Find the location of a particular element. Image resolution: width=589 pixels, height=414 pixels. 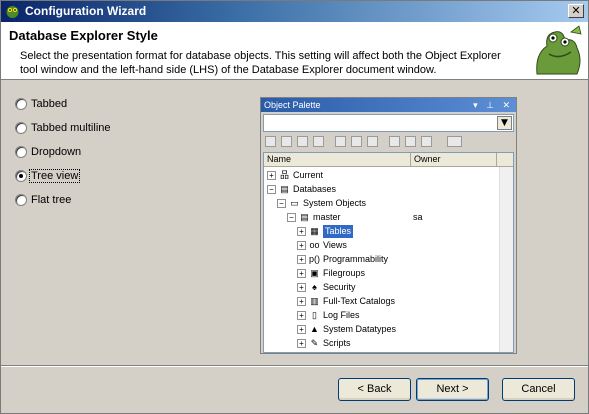

column-owner: Owner is located at coordinates (425, 159).